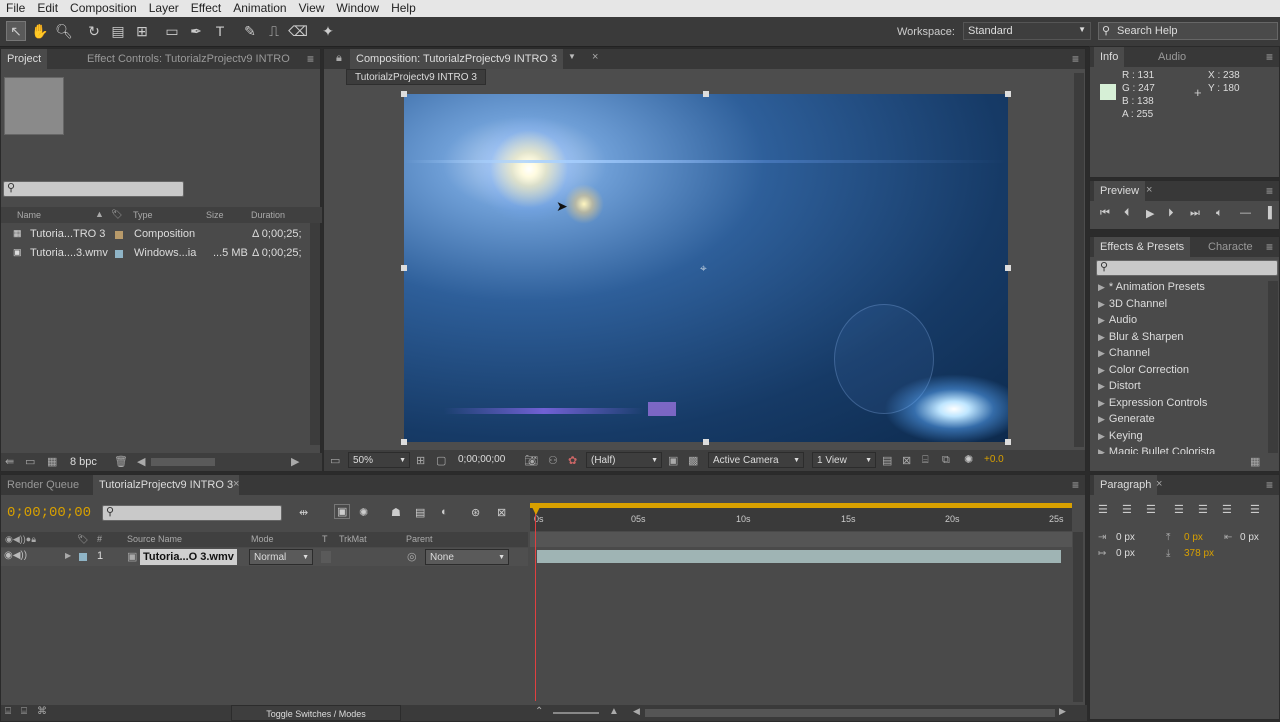 The height and width of the screenshot is (722, 1280). What do you see at coordinates (40, 31) in the screenshot?
I see `hand-tool-icon: ✋` at bounding box center [40, 31].